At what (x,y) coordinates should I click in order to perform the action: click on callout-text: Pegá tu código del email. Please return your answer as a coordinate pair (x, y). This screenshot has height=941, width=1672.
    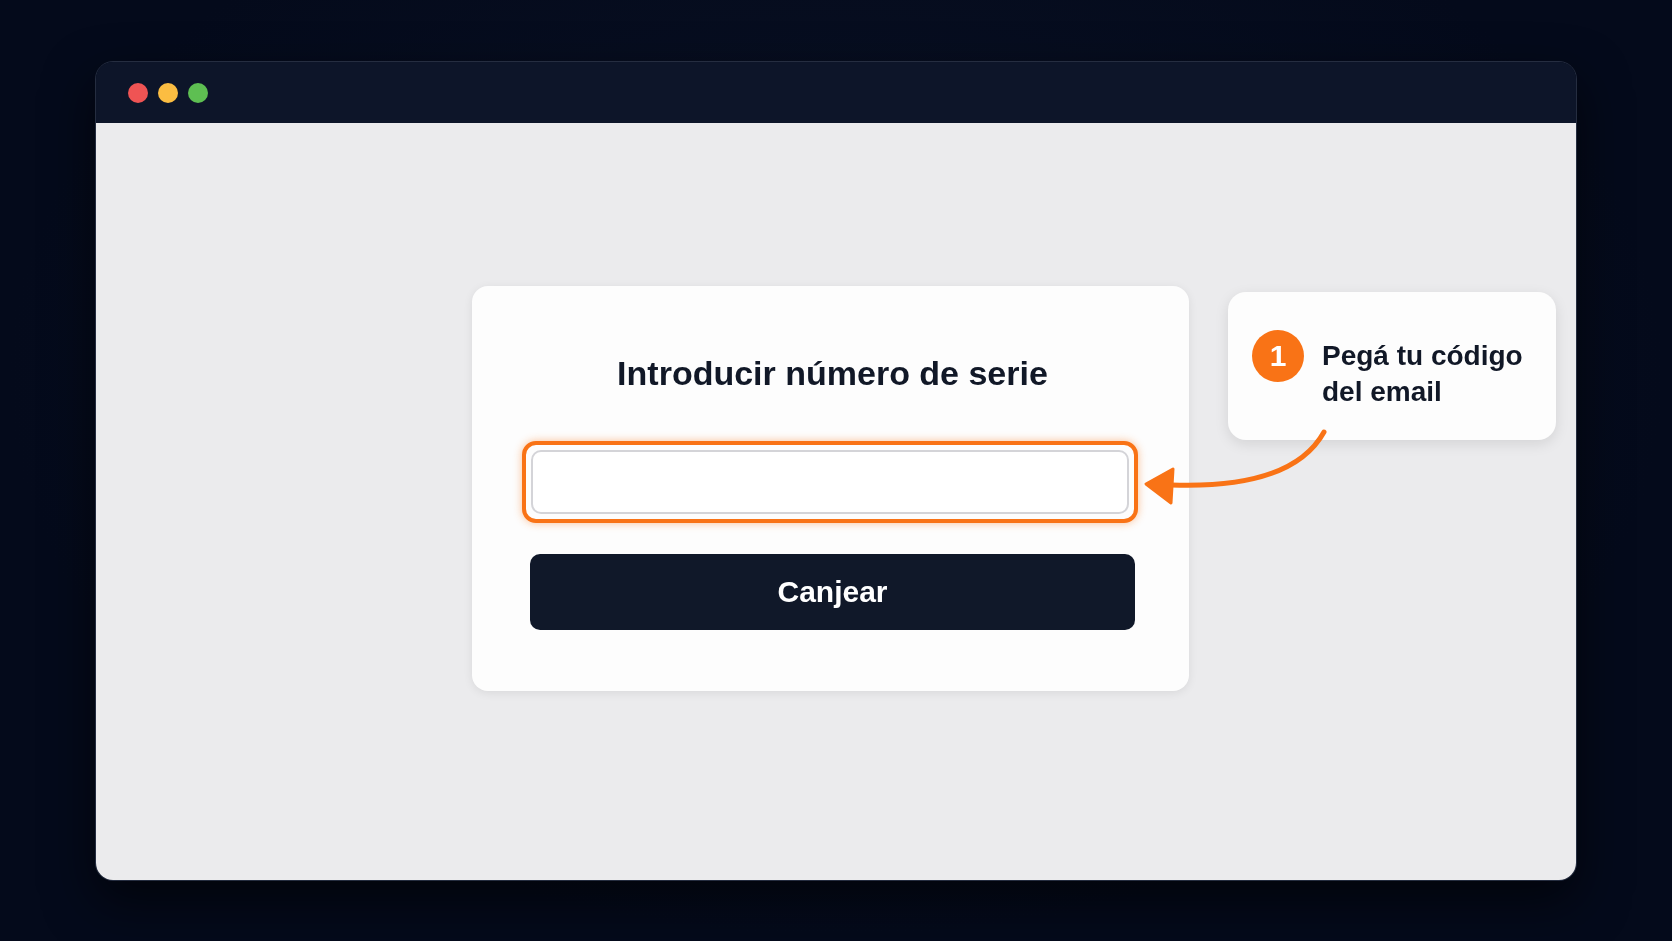
    Looking at the image, I should click on (1423, 374).